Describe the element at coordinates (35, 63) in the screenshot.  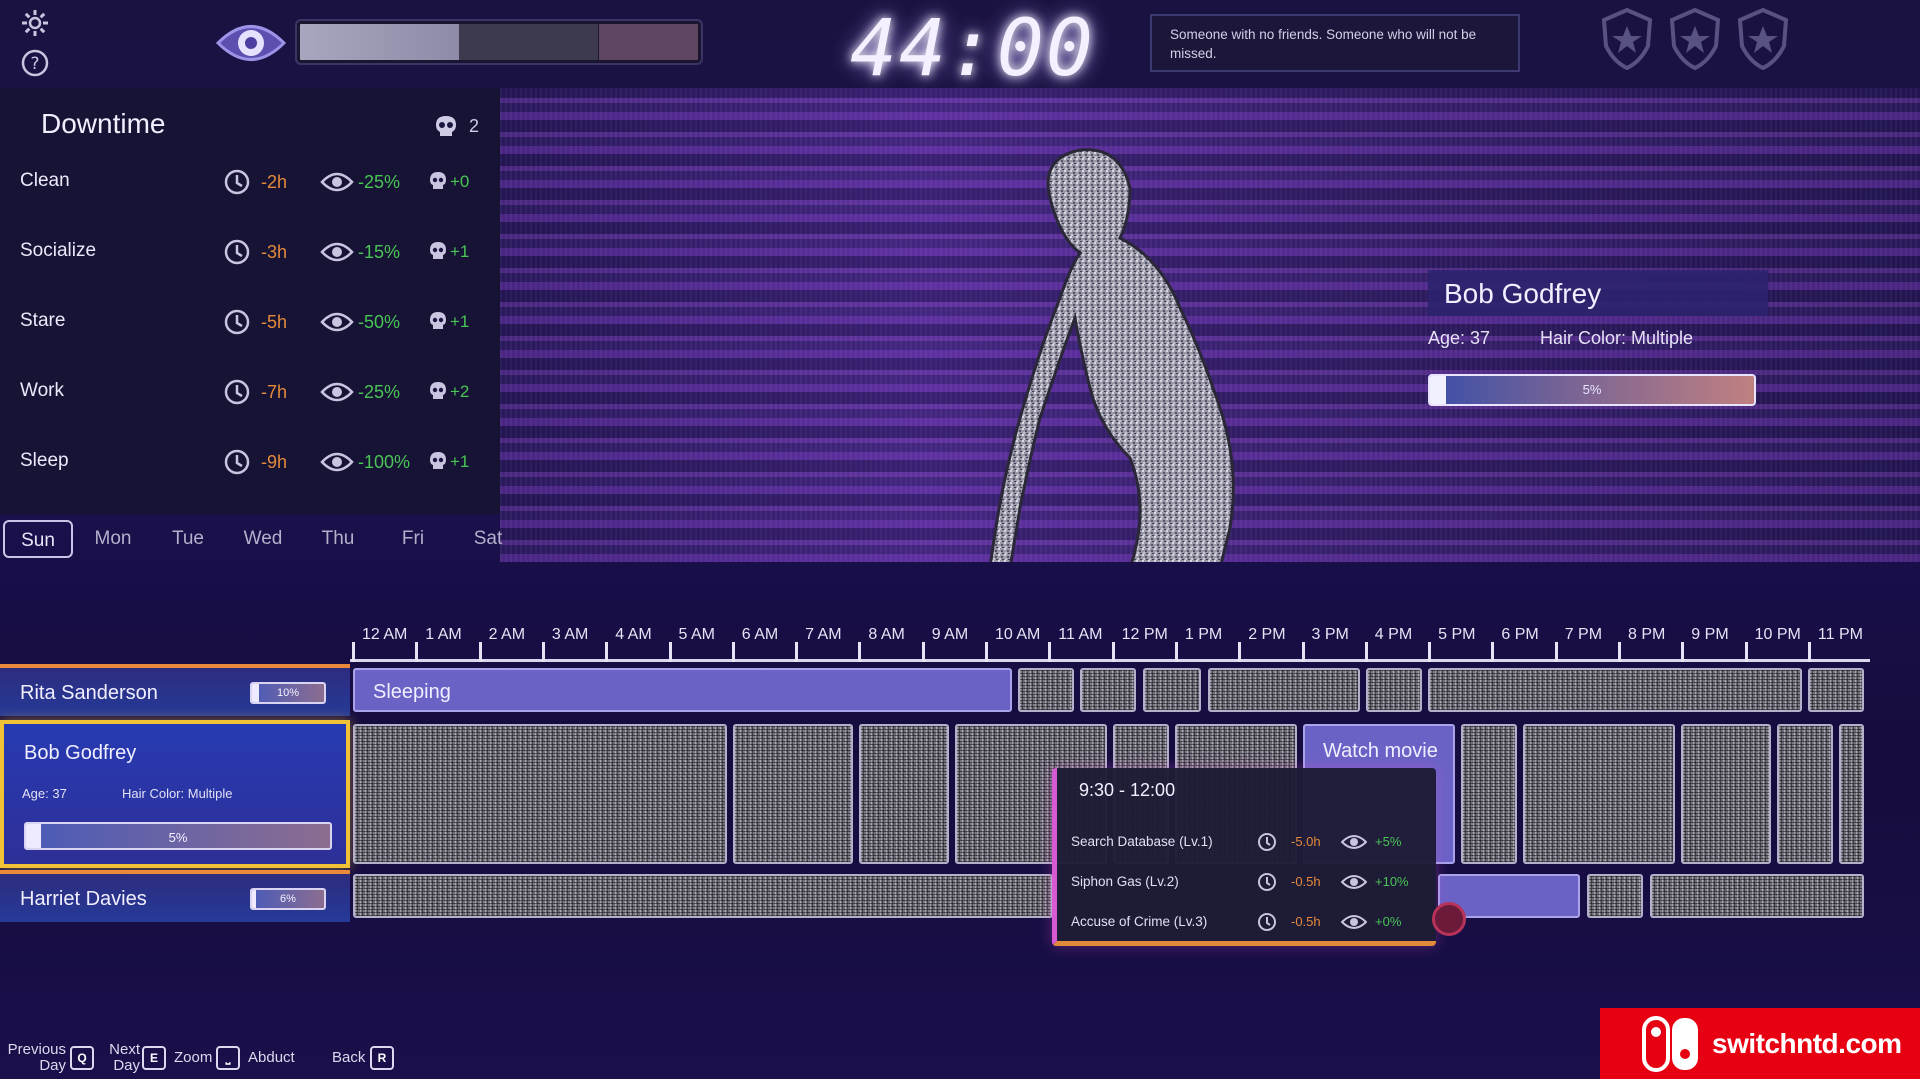
I see `help-question-icon: ?` at that location.